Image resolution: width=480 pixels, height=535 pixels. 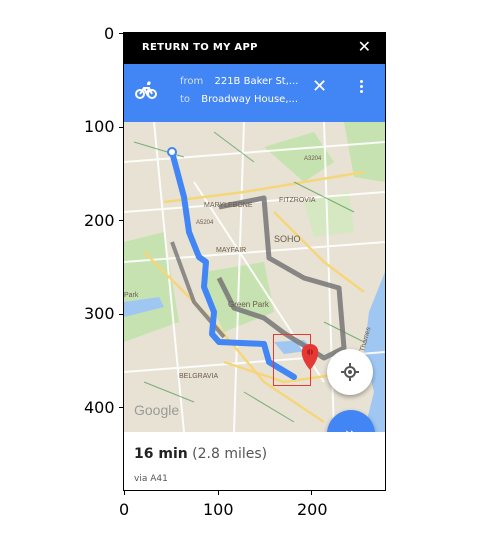 I want to click on label-marylebone: MARYLEBONE, so click(x=228, y=205).